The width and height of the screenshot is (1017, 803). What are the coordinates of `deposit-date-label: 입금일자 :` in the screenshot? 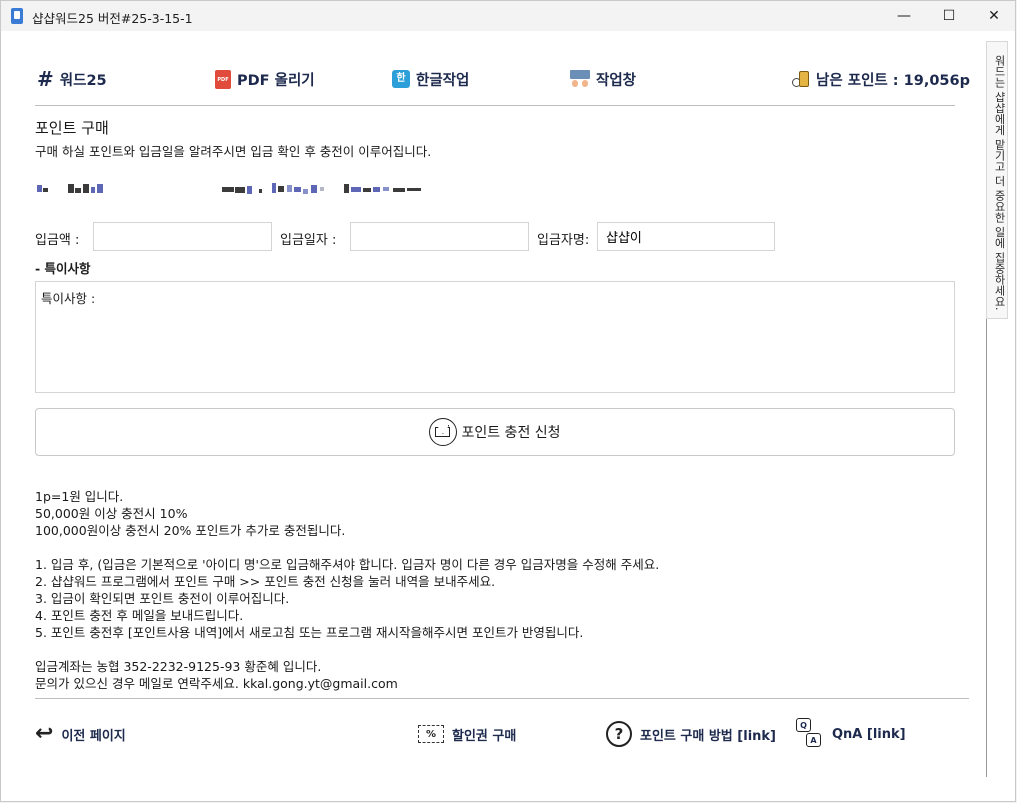 It's located at (308, 240).